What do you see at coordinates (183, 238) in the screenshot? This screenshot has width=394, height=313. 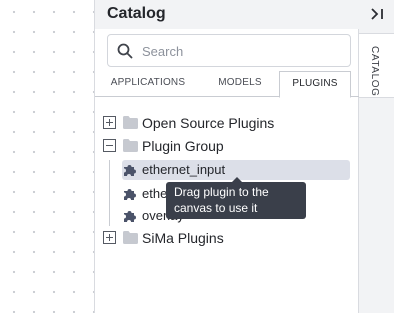 I see `group-label: SiMa Plugins` at bounding box center [183, 238].